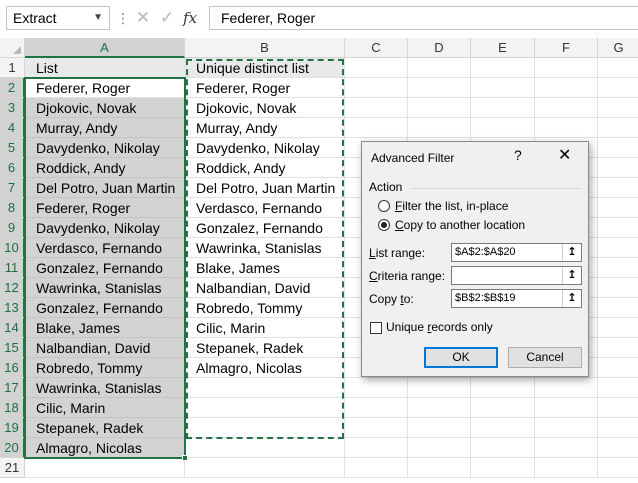 Image resolution: width=638 pixels, height=483 pixels. Describe the element at coordinates (105, 88) in the screenshot. I see `cell-a2: Federer, Roger` at that location.